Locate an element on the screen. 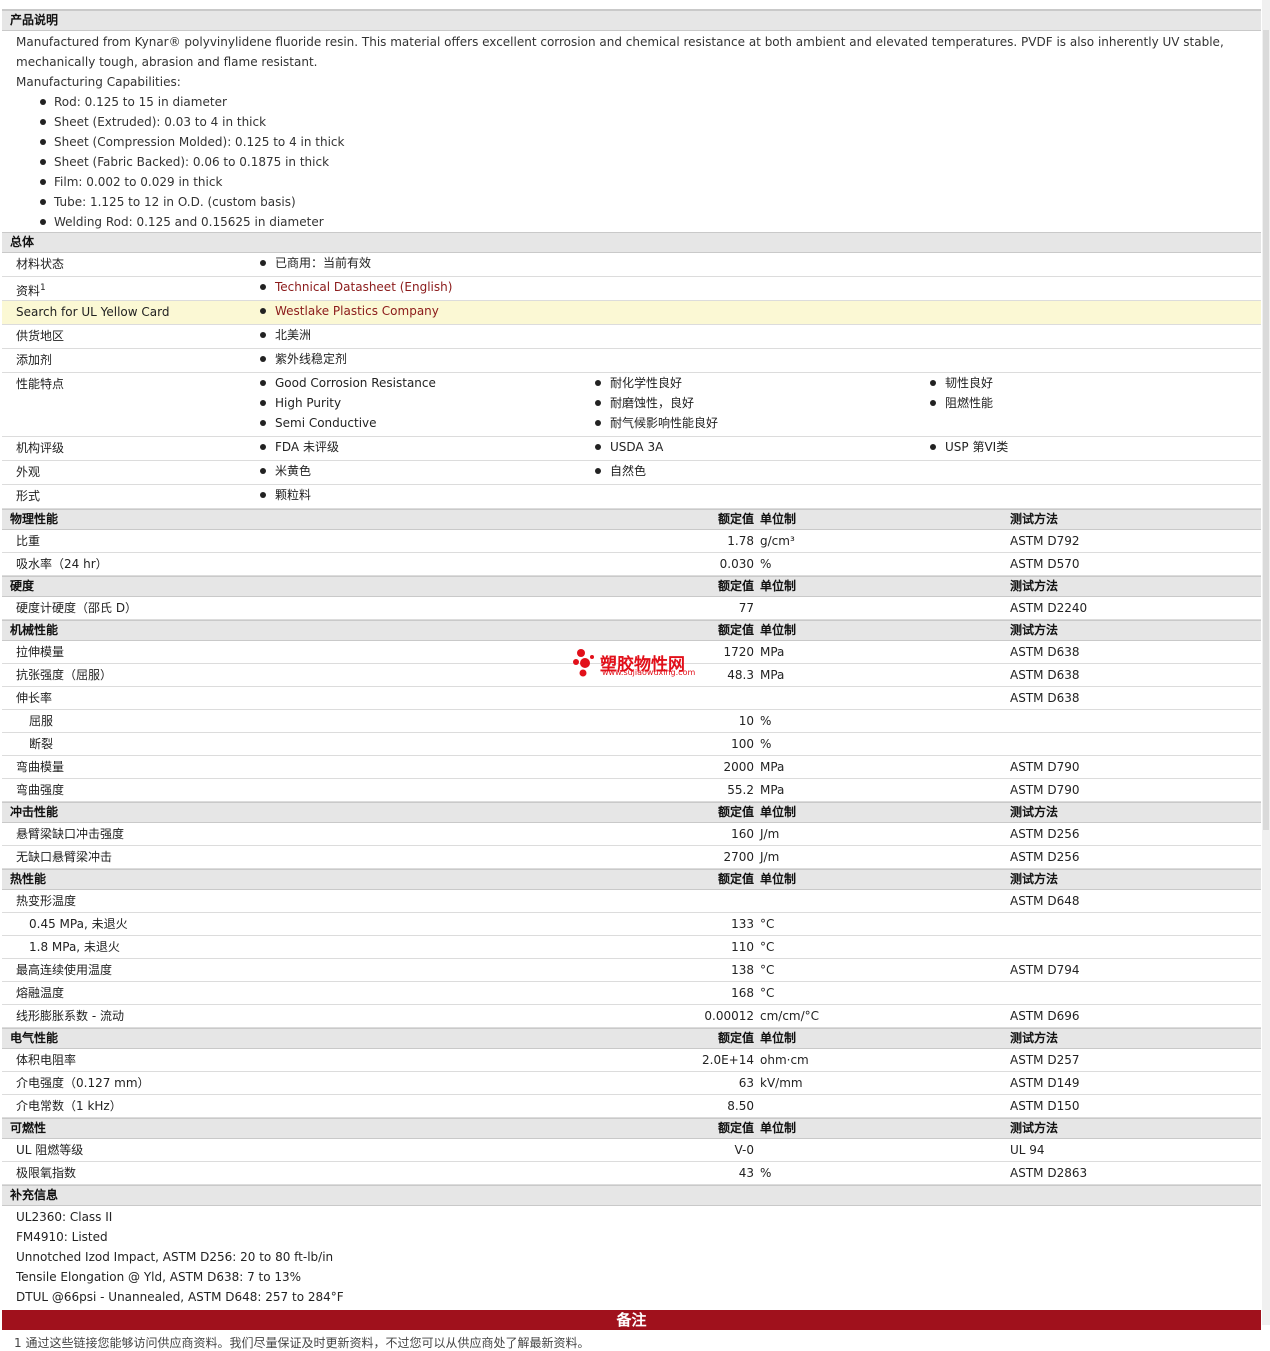 This screenshot has height=1351, width=1270. general-row: 添加剂 紫外线稳定剂 is located at coordinates (631, 361).